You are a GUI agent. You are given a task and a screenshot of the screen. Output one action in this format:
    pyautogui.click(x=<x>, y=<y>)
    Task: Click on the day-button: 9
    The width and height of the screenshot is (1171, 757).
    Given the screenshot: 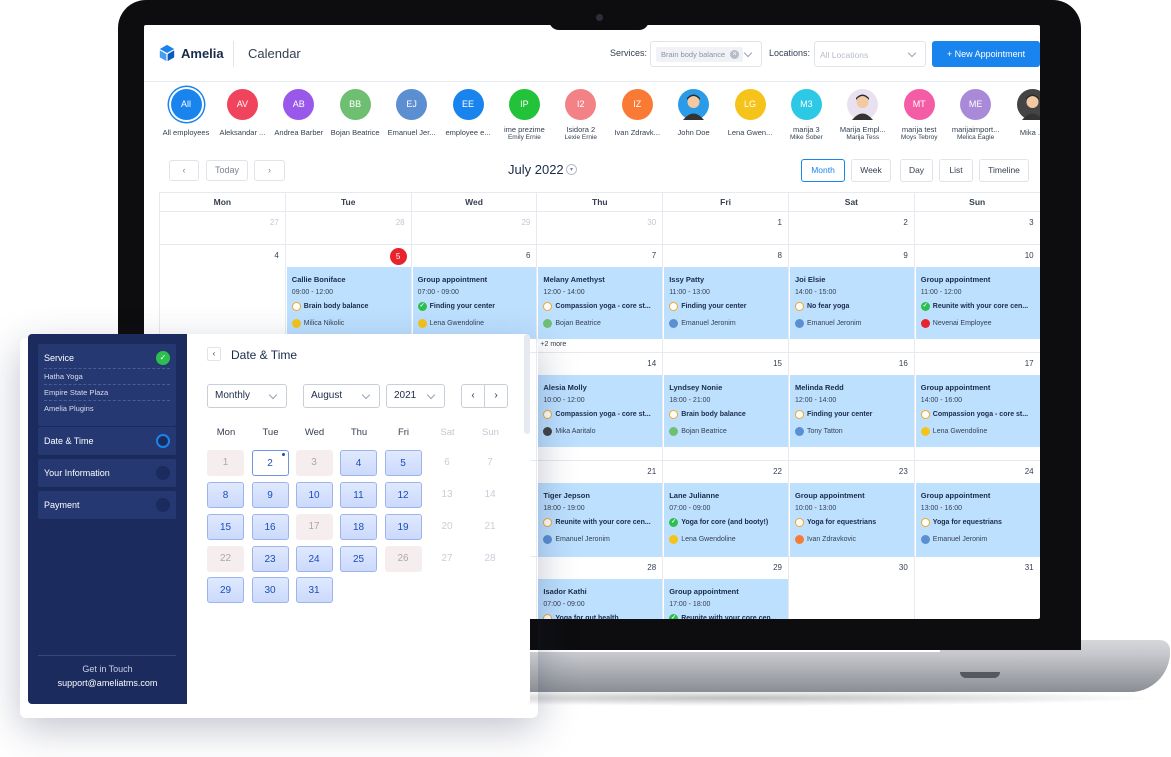 What is the action you would take?
    pyautogui.click(x=270, y=495)
    